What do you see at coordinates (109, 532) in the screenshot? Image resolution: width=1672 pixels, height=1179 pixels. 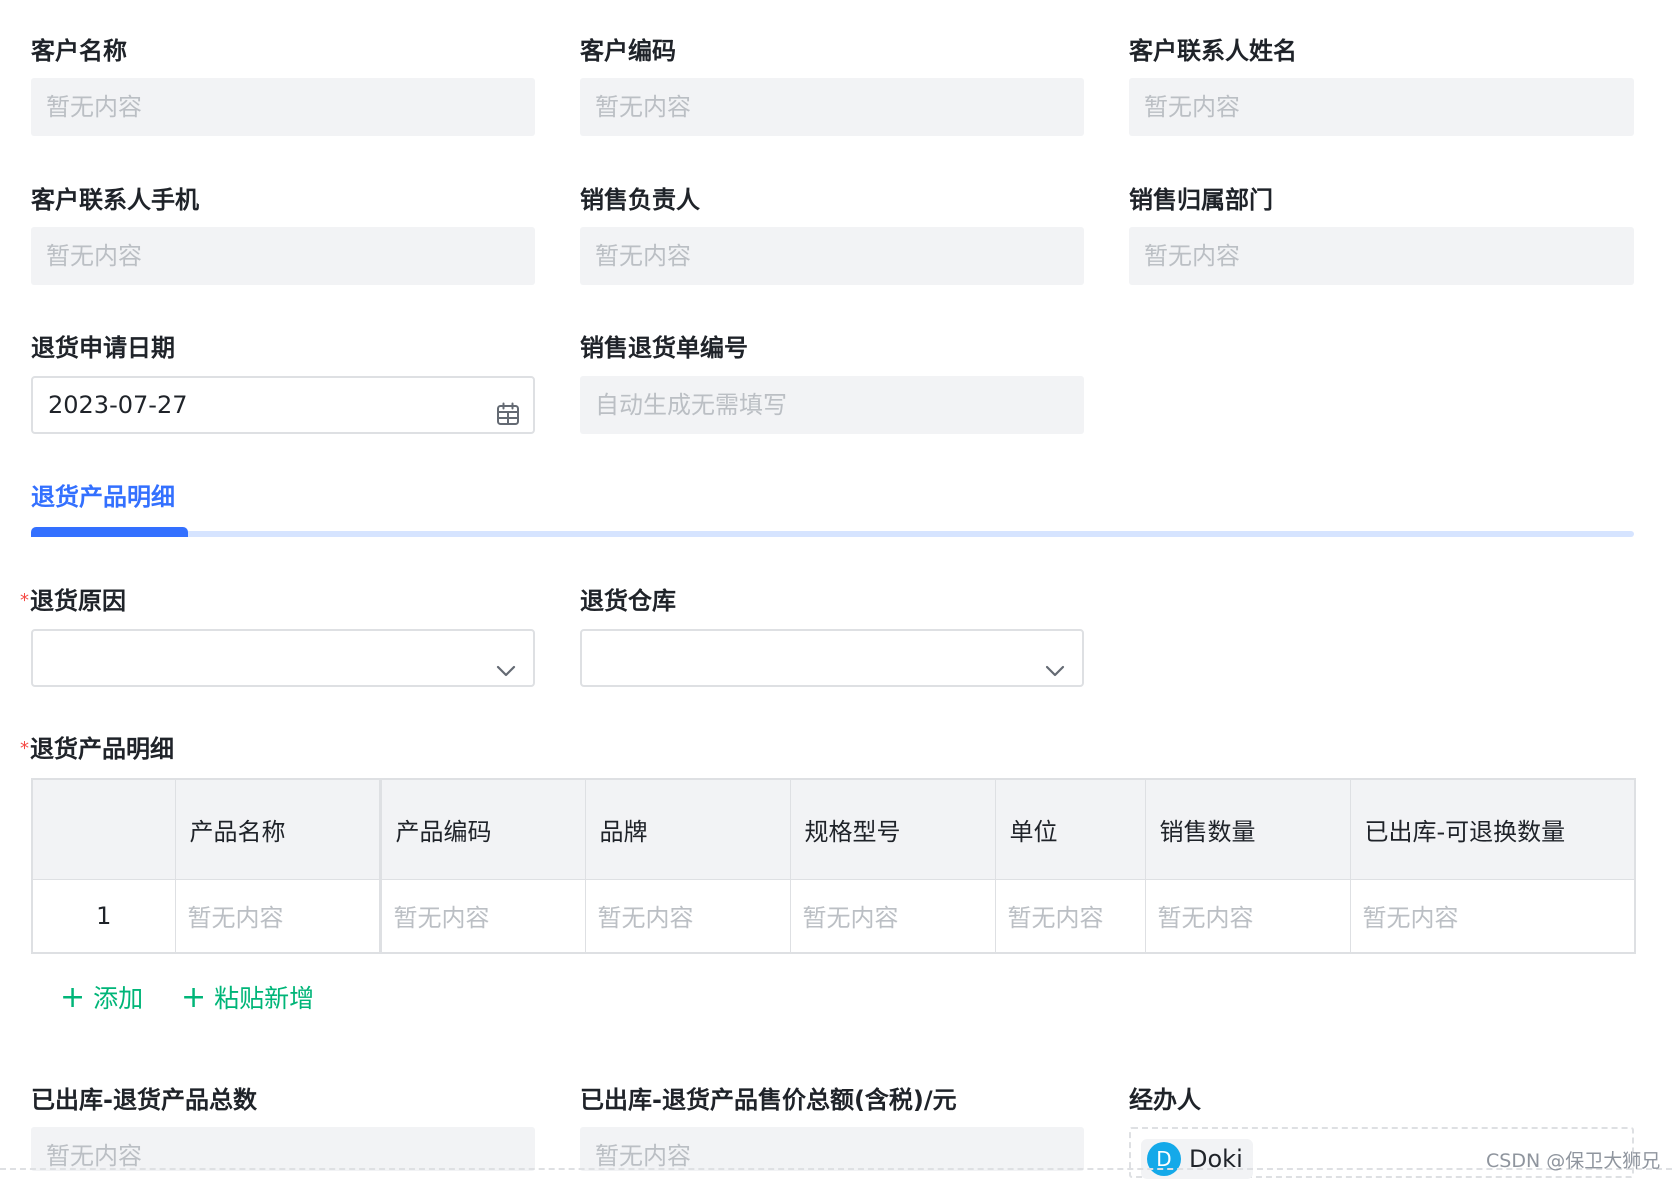 I see `tab-active-indicator` at bounding box center [109, 532].